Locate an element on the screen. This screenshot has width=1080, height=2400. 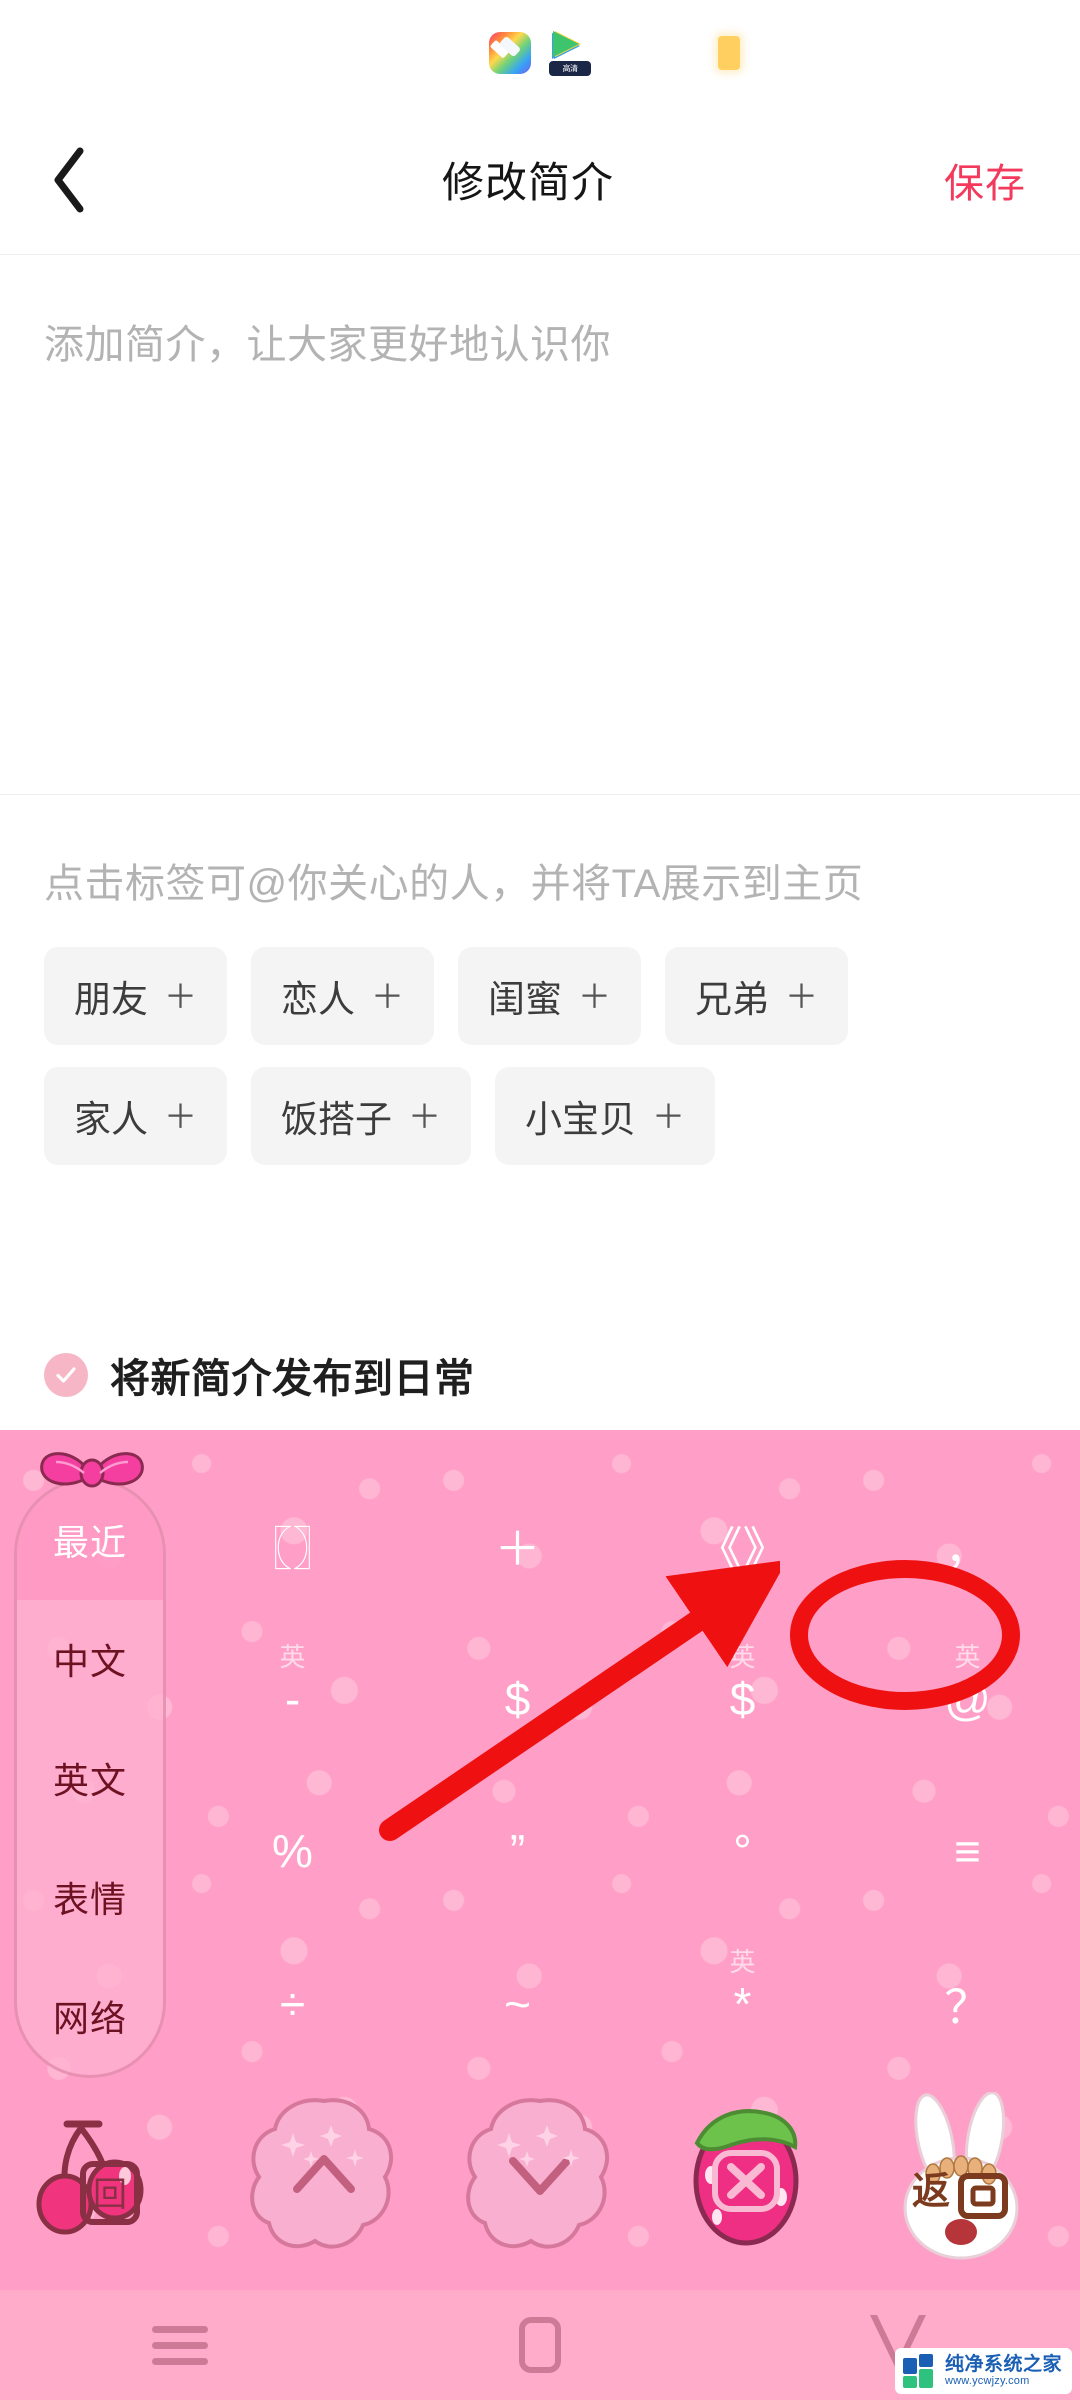
tag-row: 家人 ＋ 饭搭子 ＋ 小宝贝 ＋ is located at coordinates (540, 1116).